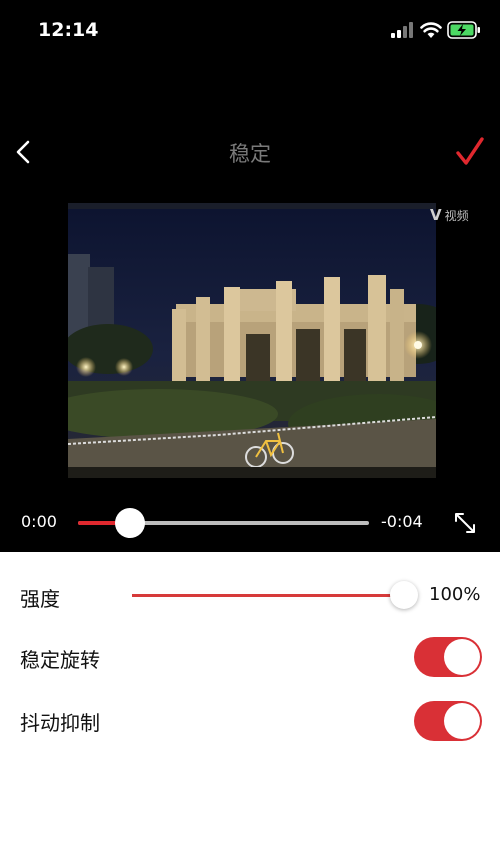 This screenshot has height=865, width=500. Describe the element at coordinates (223, 523) in the screenshot. I see `playback-scrubber` at that location.